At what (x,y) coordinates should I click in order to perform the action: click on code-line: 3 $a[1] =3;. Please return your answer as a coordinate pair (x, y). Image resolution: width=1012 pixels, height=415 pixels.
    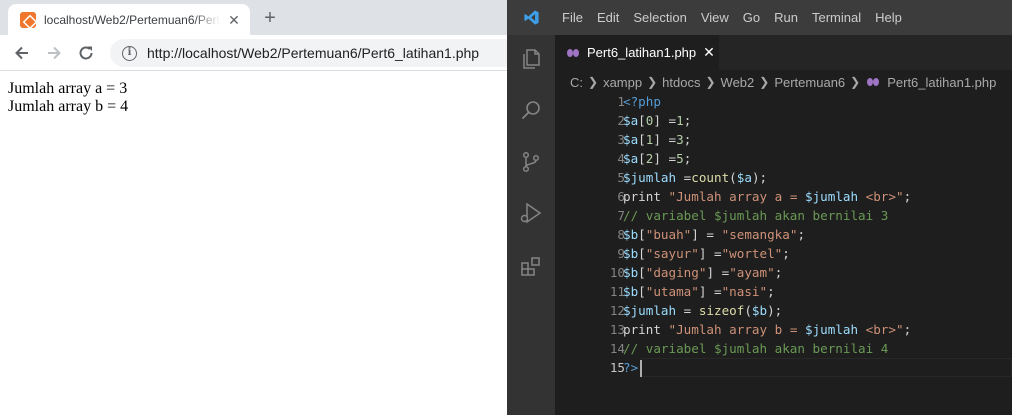
    Looking at the image, I should click on (783, 139).